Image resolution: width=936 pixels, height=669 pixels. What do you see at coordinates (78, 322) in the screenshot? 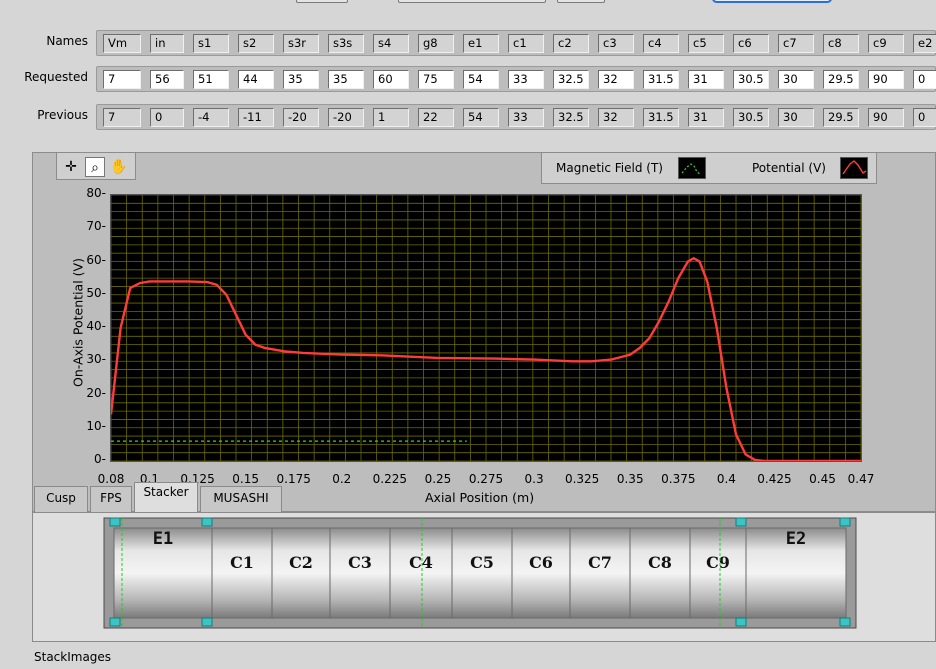
I see `y-axis-label: On-Axis Potential (V)` at bounding box center [78, 322].